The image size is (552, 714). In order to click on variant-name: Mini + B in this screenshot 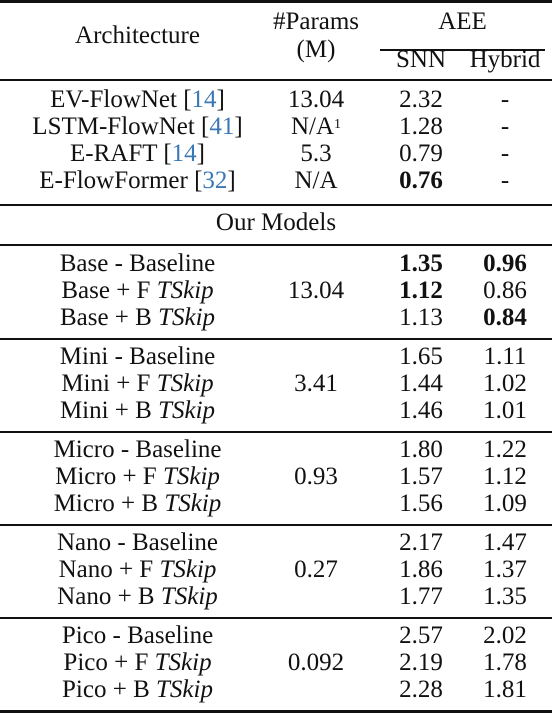, I will do `click(109, 410)`.